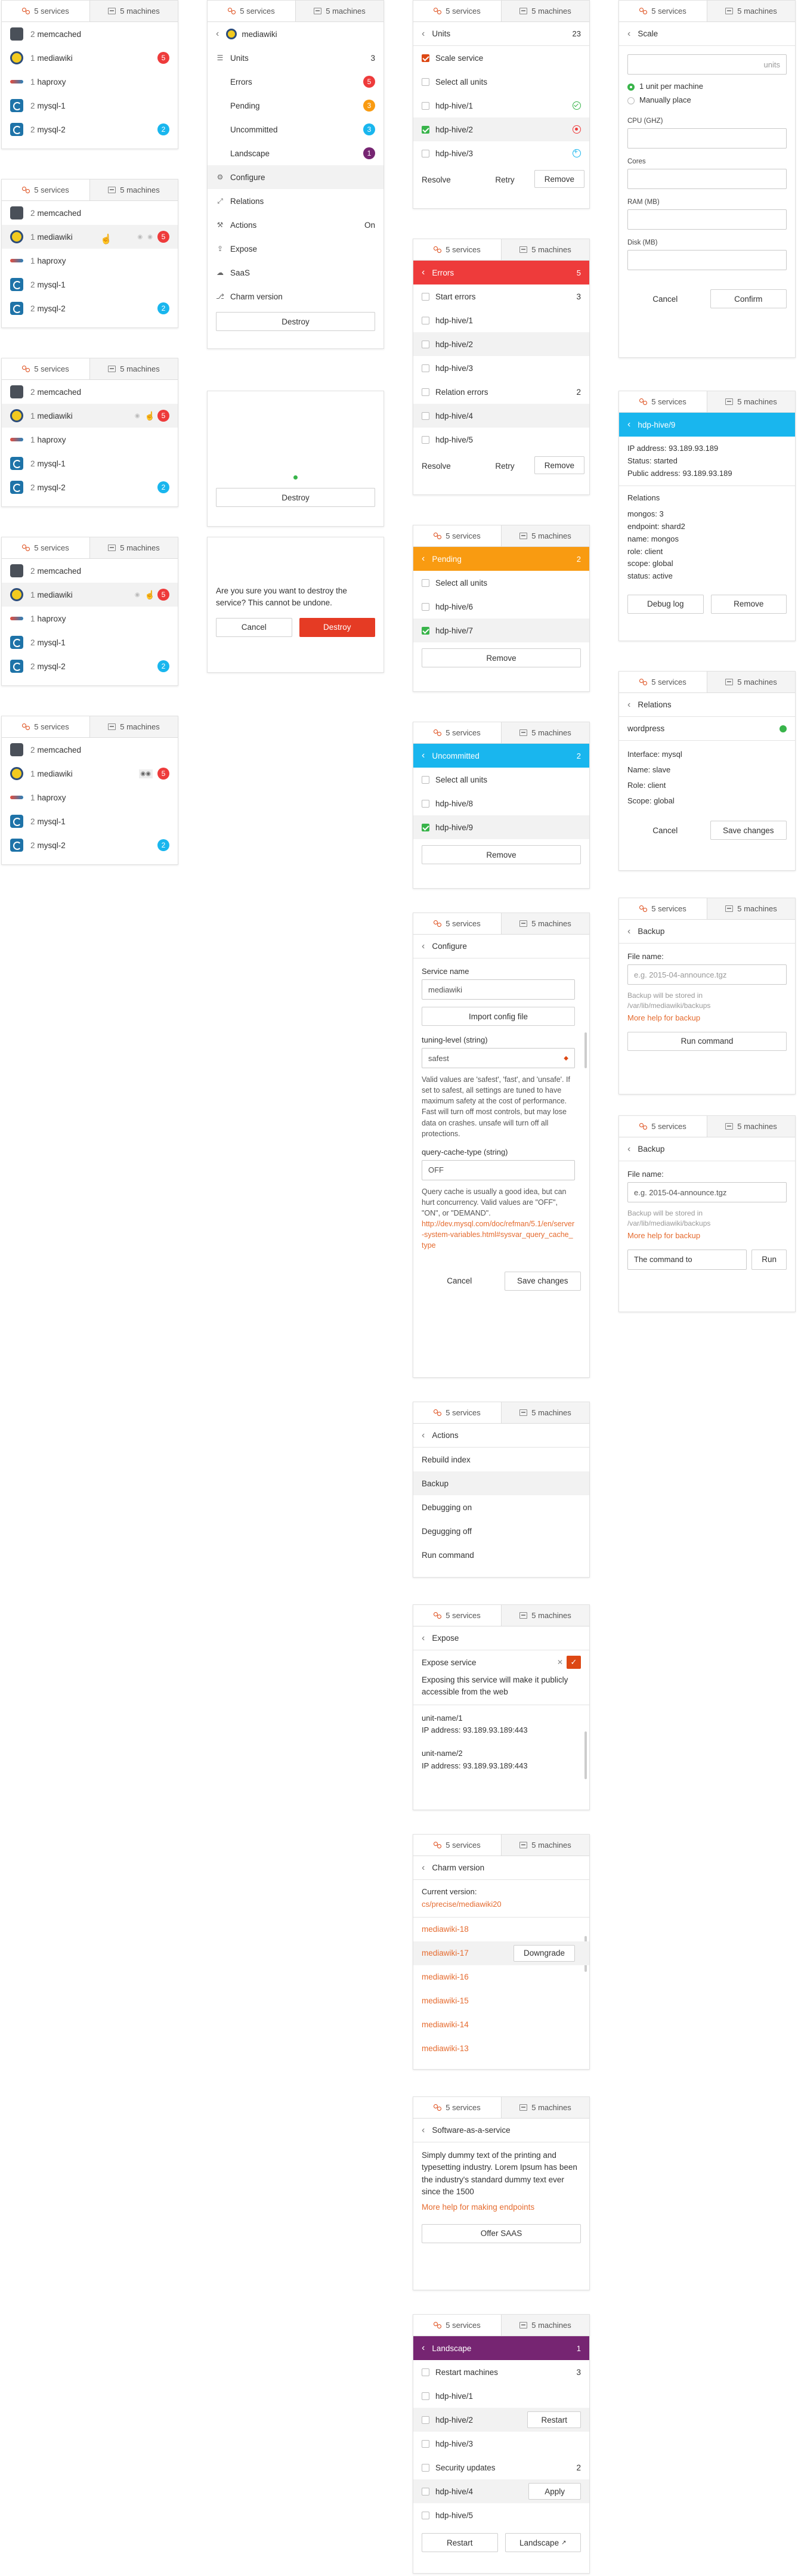 The height and width of the screenshot is (2576, 798). Describe the element at coordinates (295, 225) in the screenshot. I see `menu-actions: ⚒ Actions On` at that location.